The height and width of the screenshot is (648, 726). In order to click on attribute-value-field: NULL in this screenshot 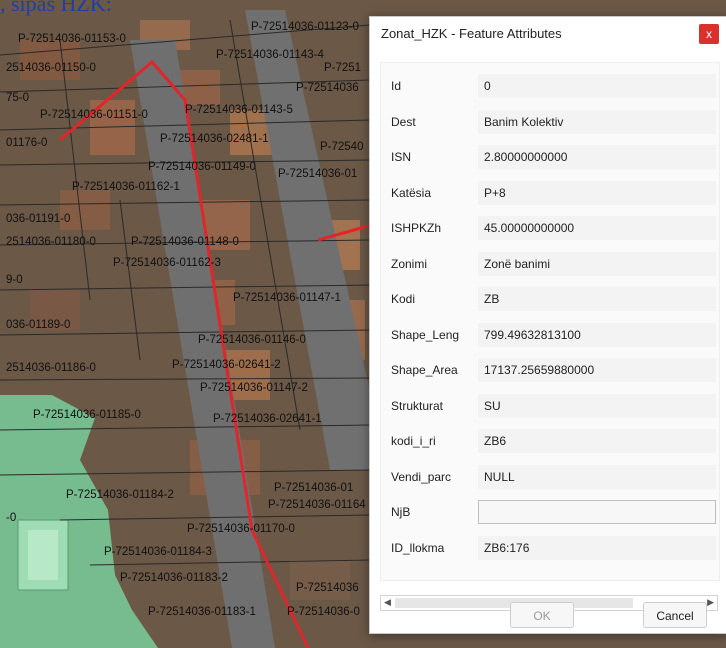, I will do `click(597, 476)`.